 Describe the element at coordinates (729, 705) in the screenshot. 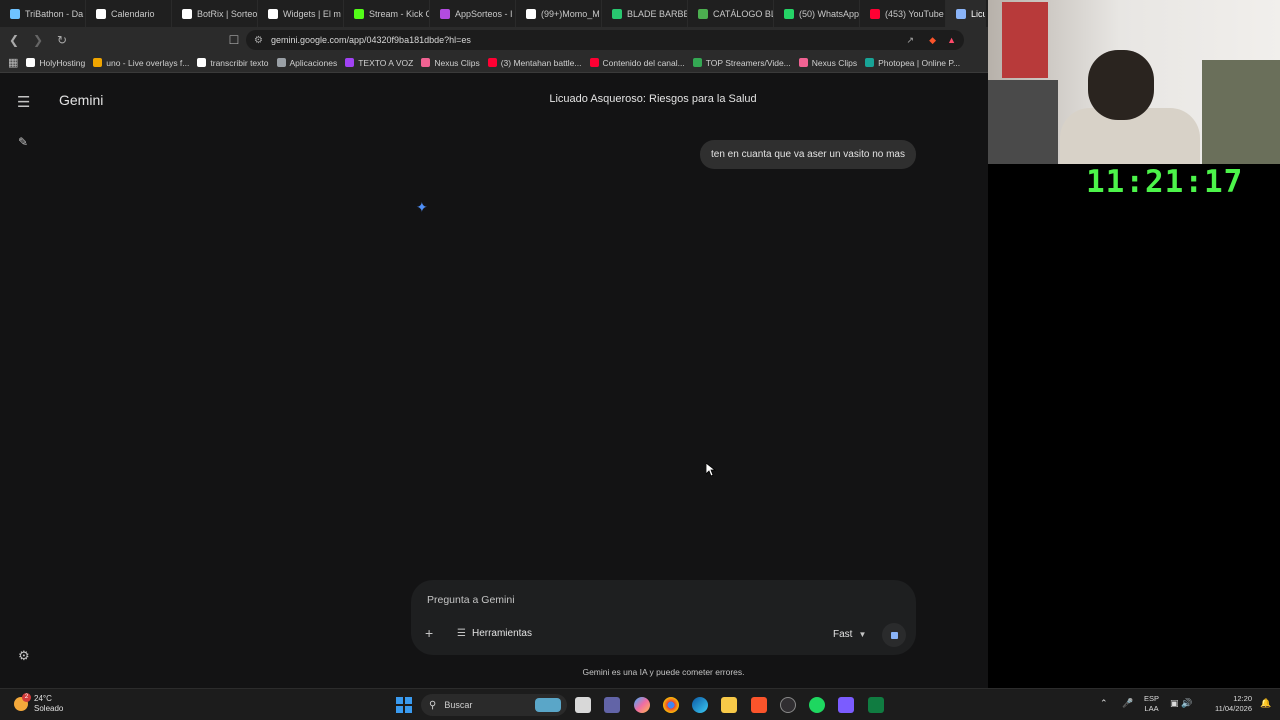

I see `file-explorer-icon` at that location.